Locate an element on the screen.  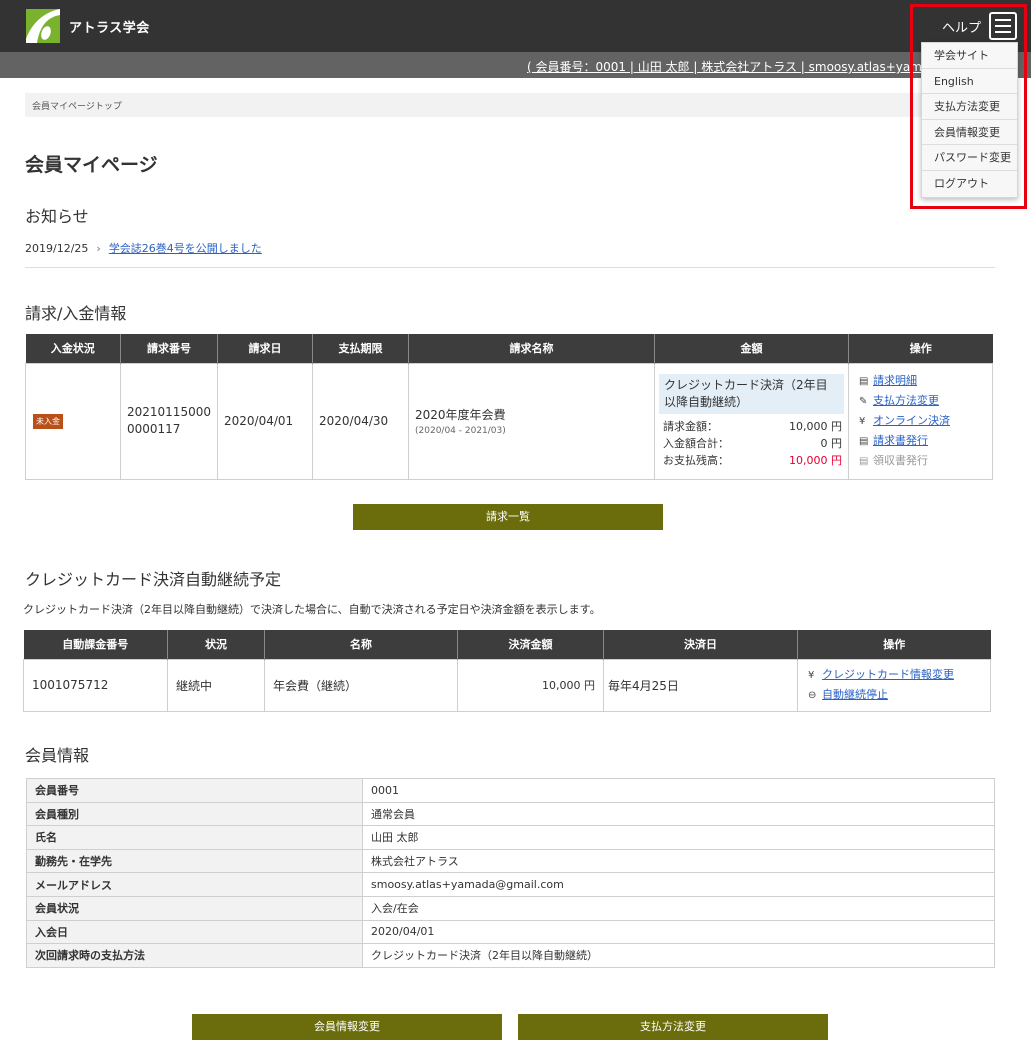
member-key: メールアドレス is located at coordinates (194, 884).